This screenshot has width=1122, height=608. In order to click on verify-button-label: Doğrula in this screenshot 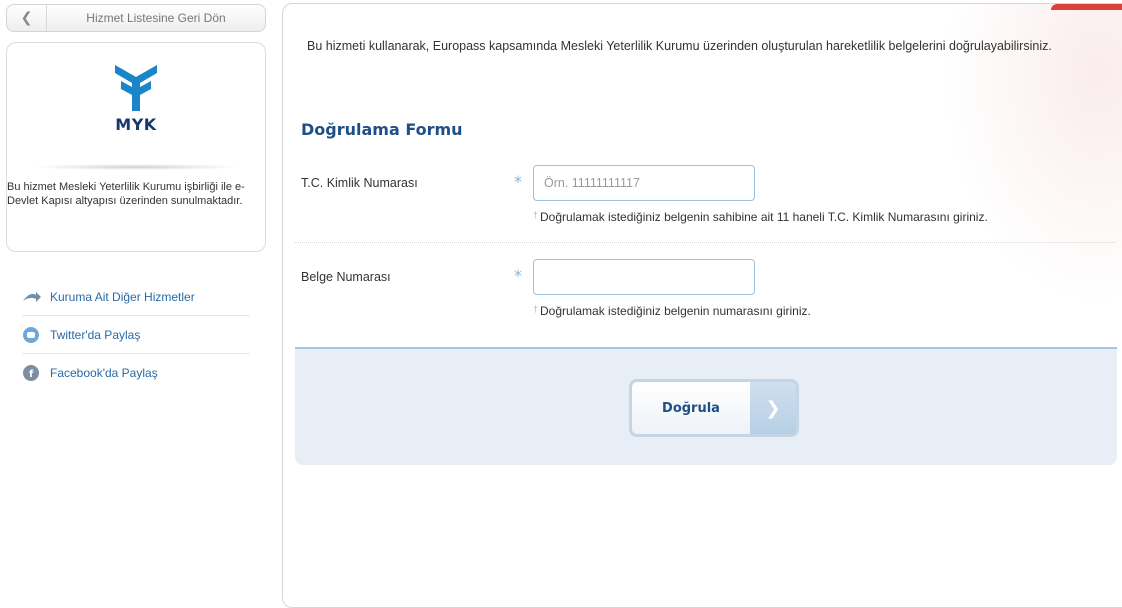, I will do `click(691, 408)`.